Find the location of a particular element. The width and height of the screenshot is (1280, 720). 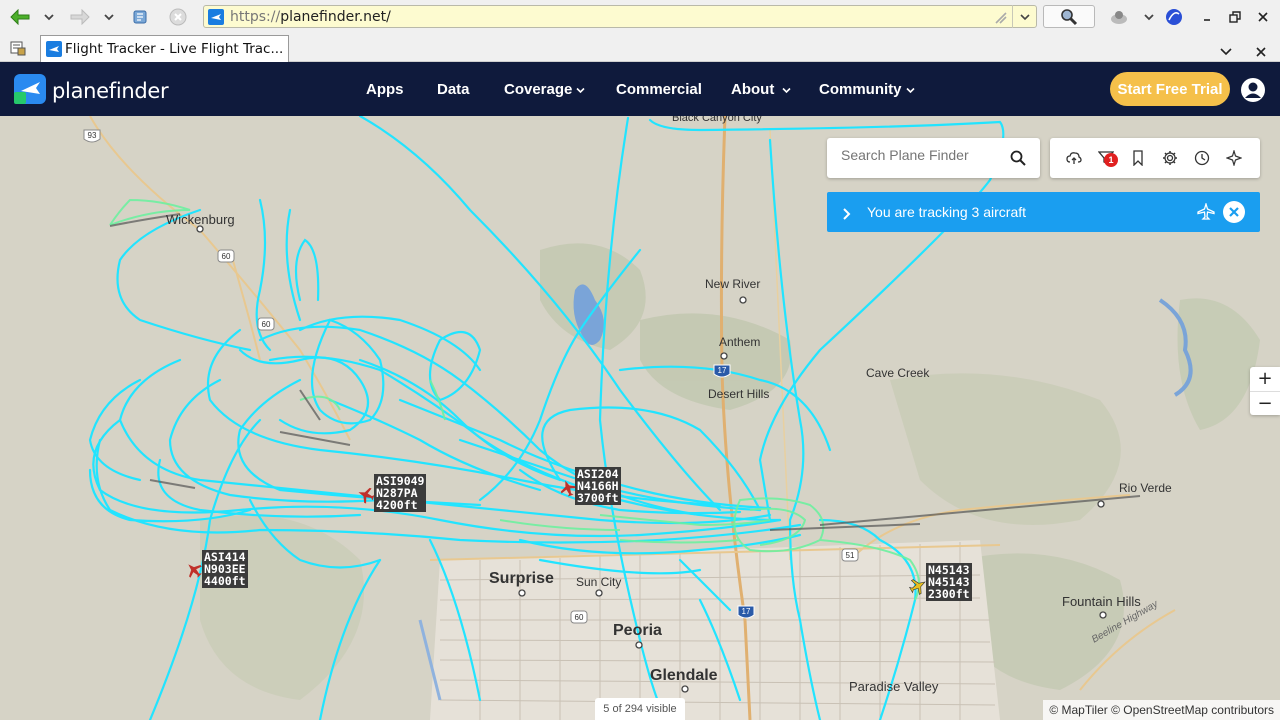

aircraft-label: N45143 N45143 2300ft is located at coordinates (949, 582).